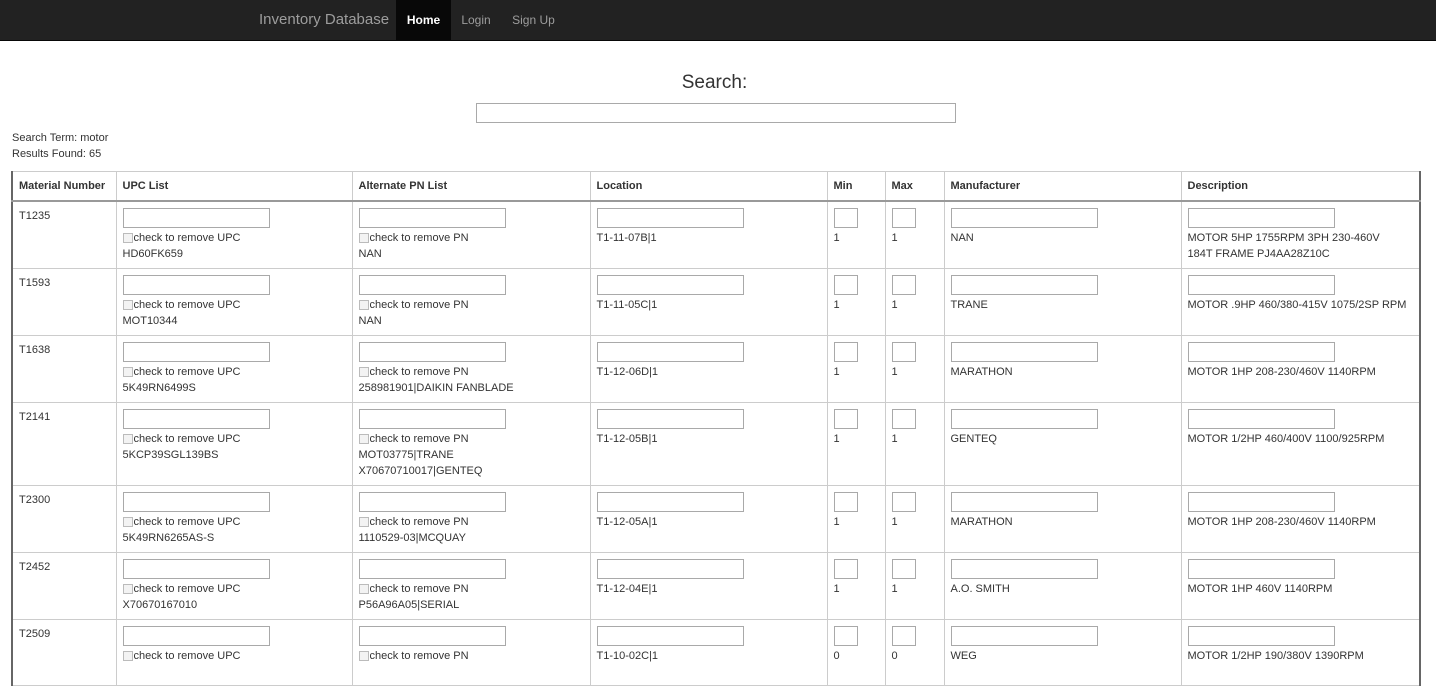  What do you see at coordinates (64, 586) in the screenshot?
I see `material-number-cell: T2452` at bounding box center [64, 586].